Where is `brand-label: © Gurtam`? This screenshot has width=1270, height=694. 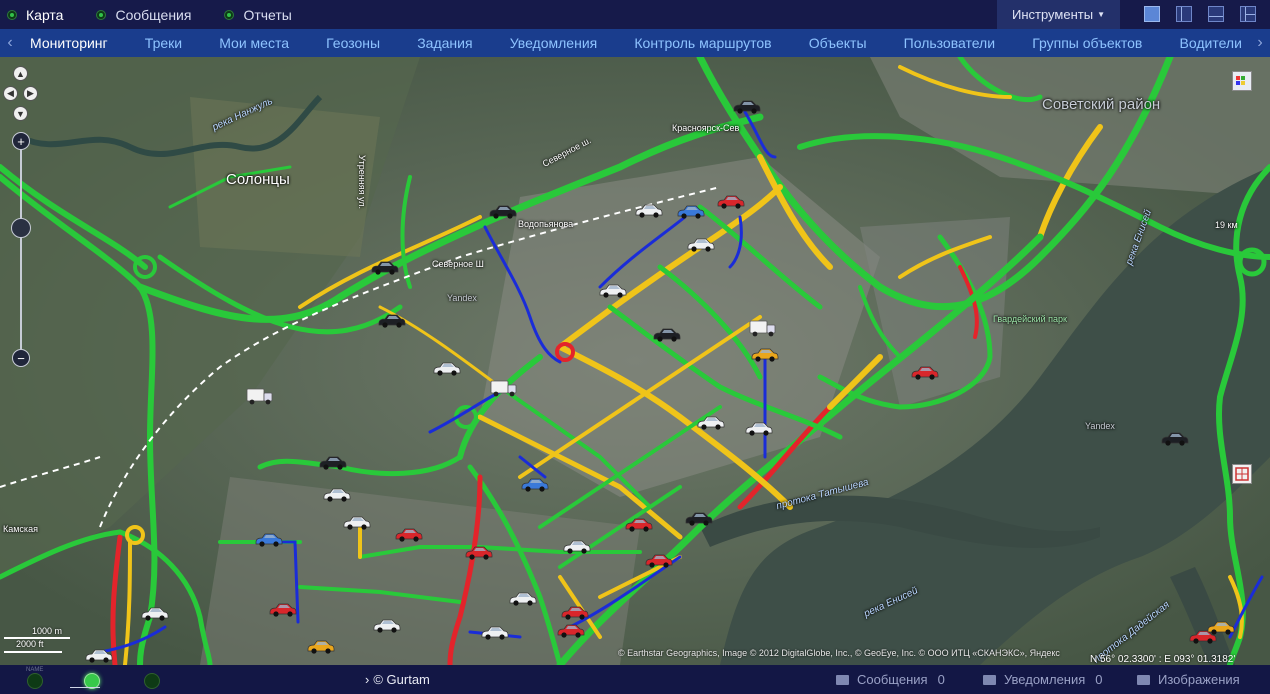
brand-label: © Gurtam is located at coordinates (401, 679).